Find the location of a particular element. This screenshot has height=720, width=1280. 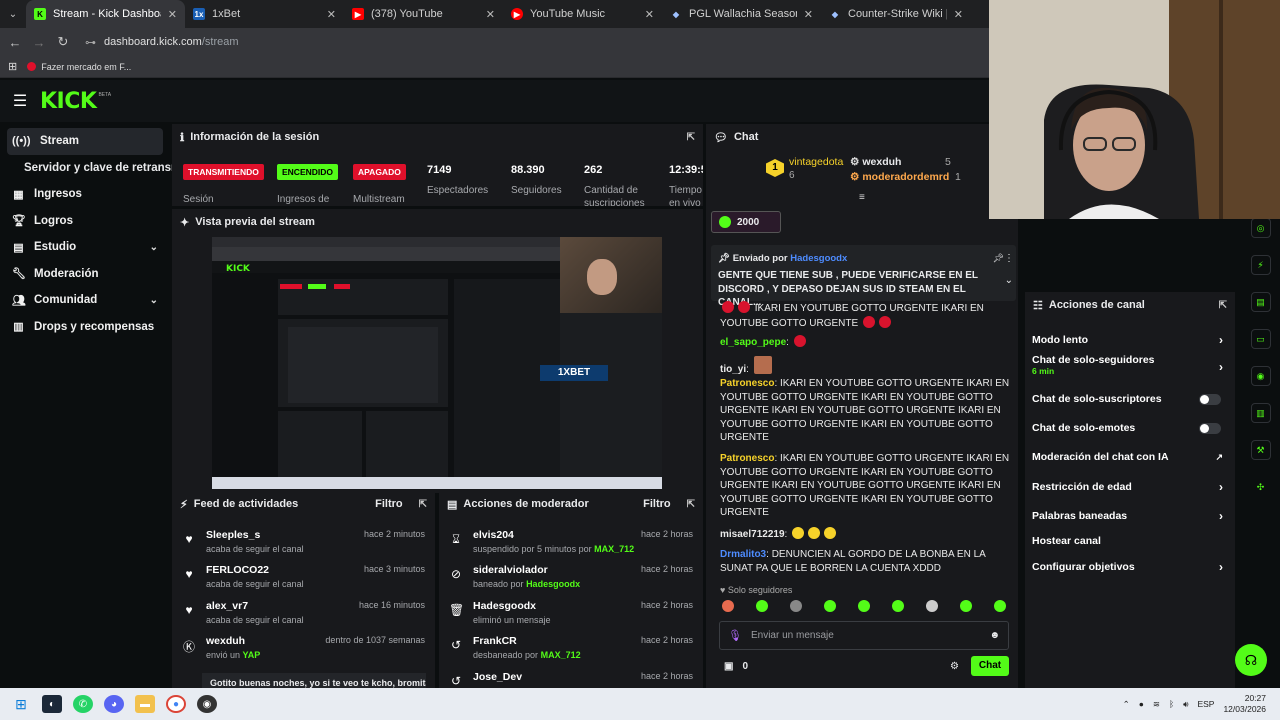

chat-user: tio_yi is located at coordinates (733, 369).